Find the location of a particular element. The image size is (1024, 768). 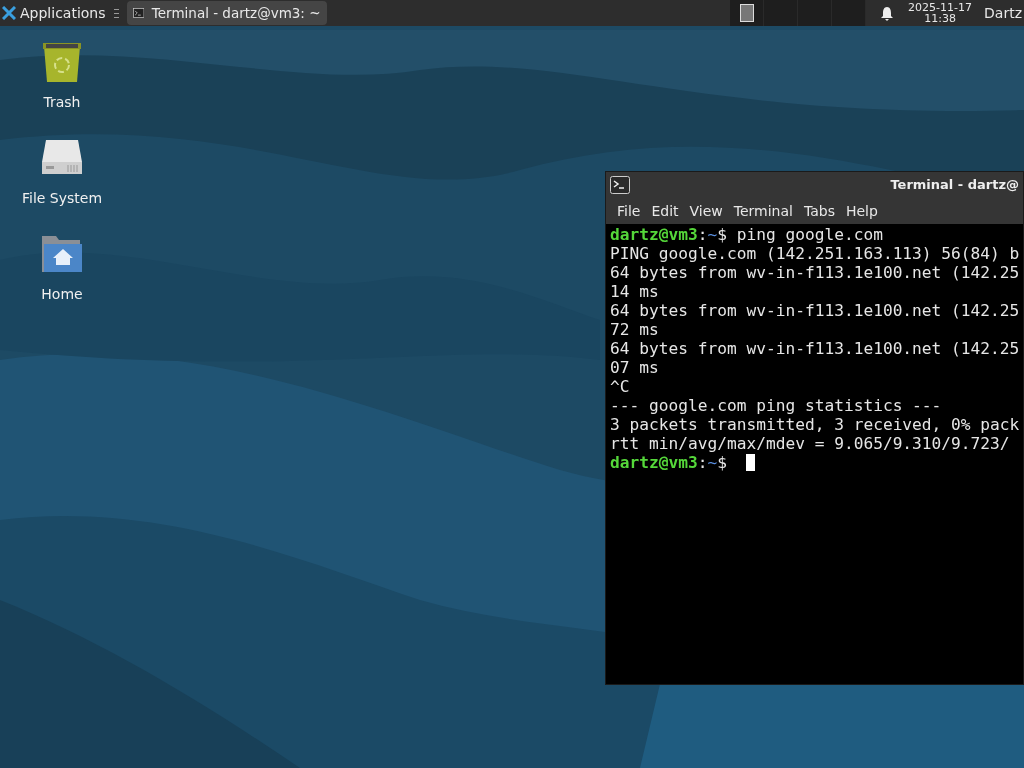

output-line: 72 ms is located at coordinates (634, 329).